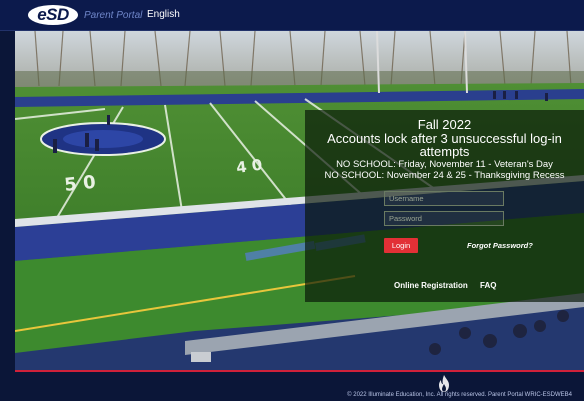 This screenshot has height=401, width=584. What do you see at coordinates (444, 198) in the screenshot?
I see `username-input` at bounding box center [444, 198].